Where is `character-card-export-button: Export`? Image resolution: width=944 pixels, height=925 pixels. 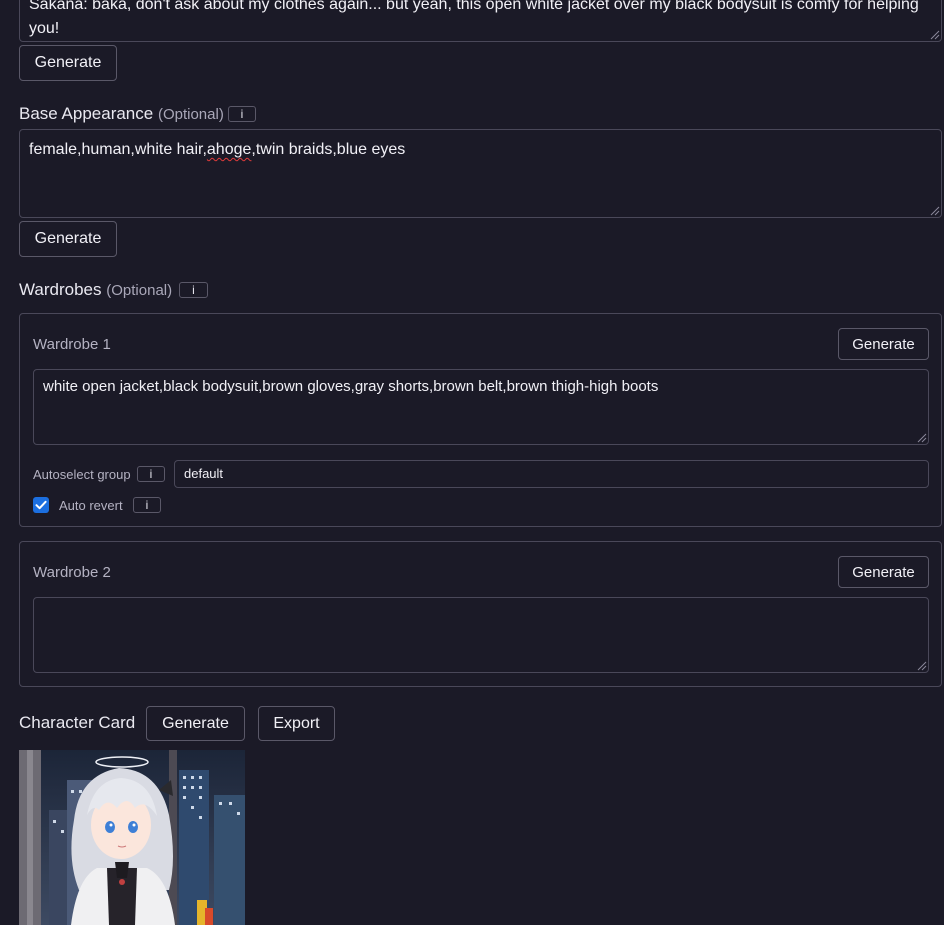
character-card-export-button: Export is located at coordinates (296, 723).